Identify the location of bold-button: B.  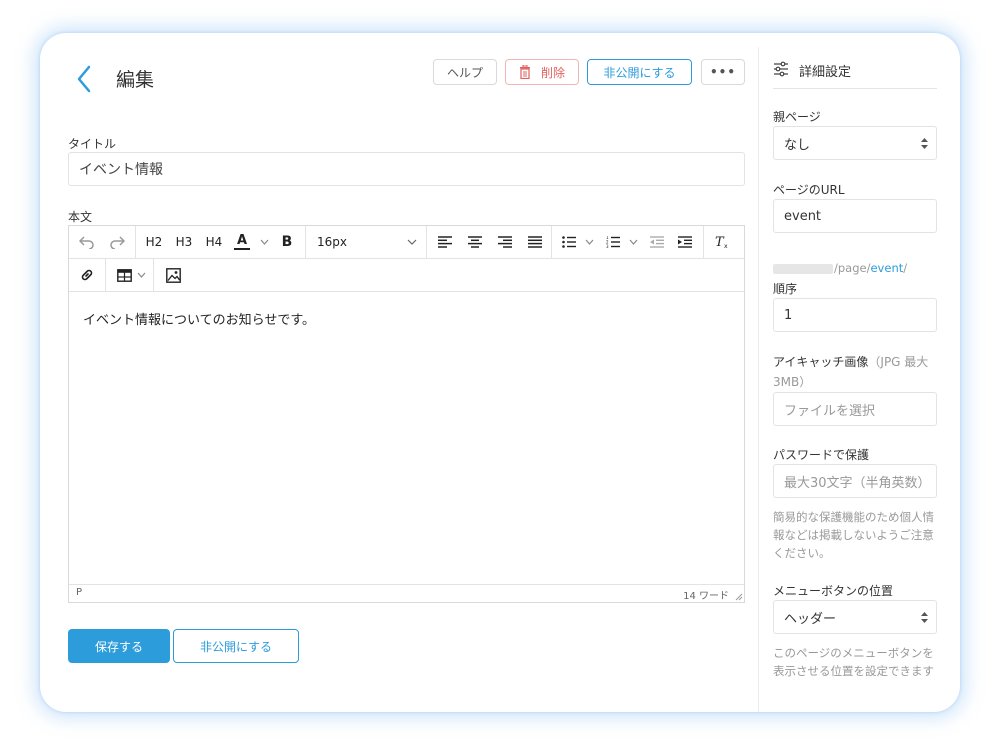
(287, 242).